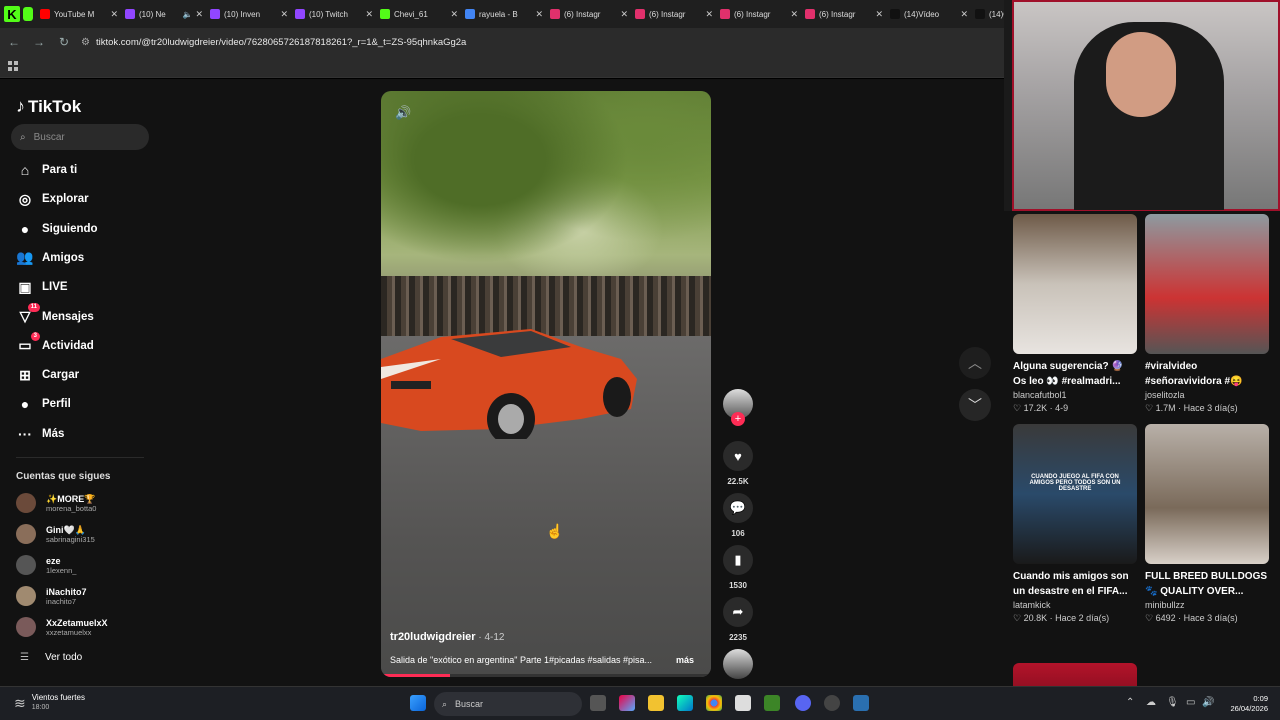 This screenshot has height=720, width=1280. I want to click on minecraft-icon, so click(772, 703).